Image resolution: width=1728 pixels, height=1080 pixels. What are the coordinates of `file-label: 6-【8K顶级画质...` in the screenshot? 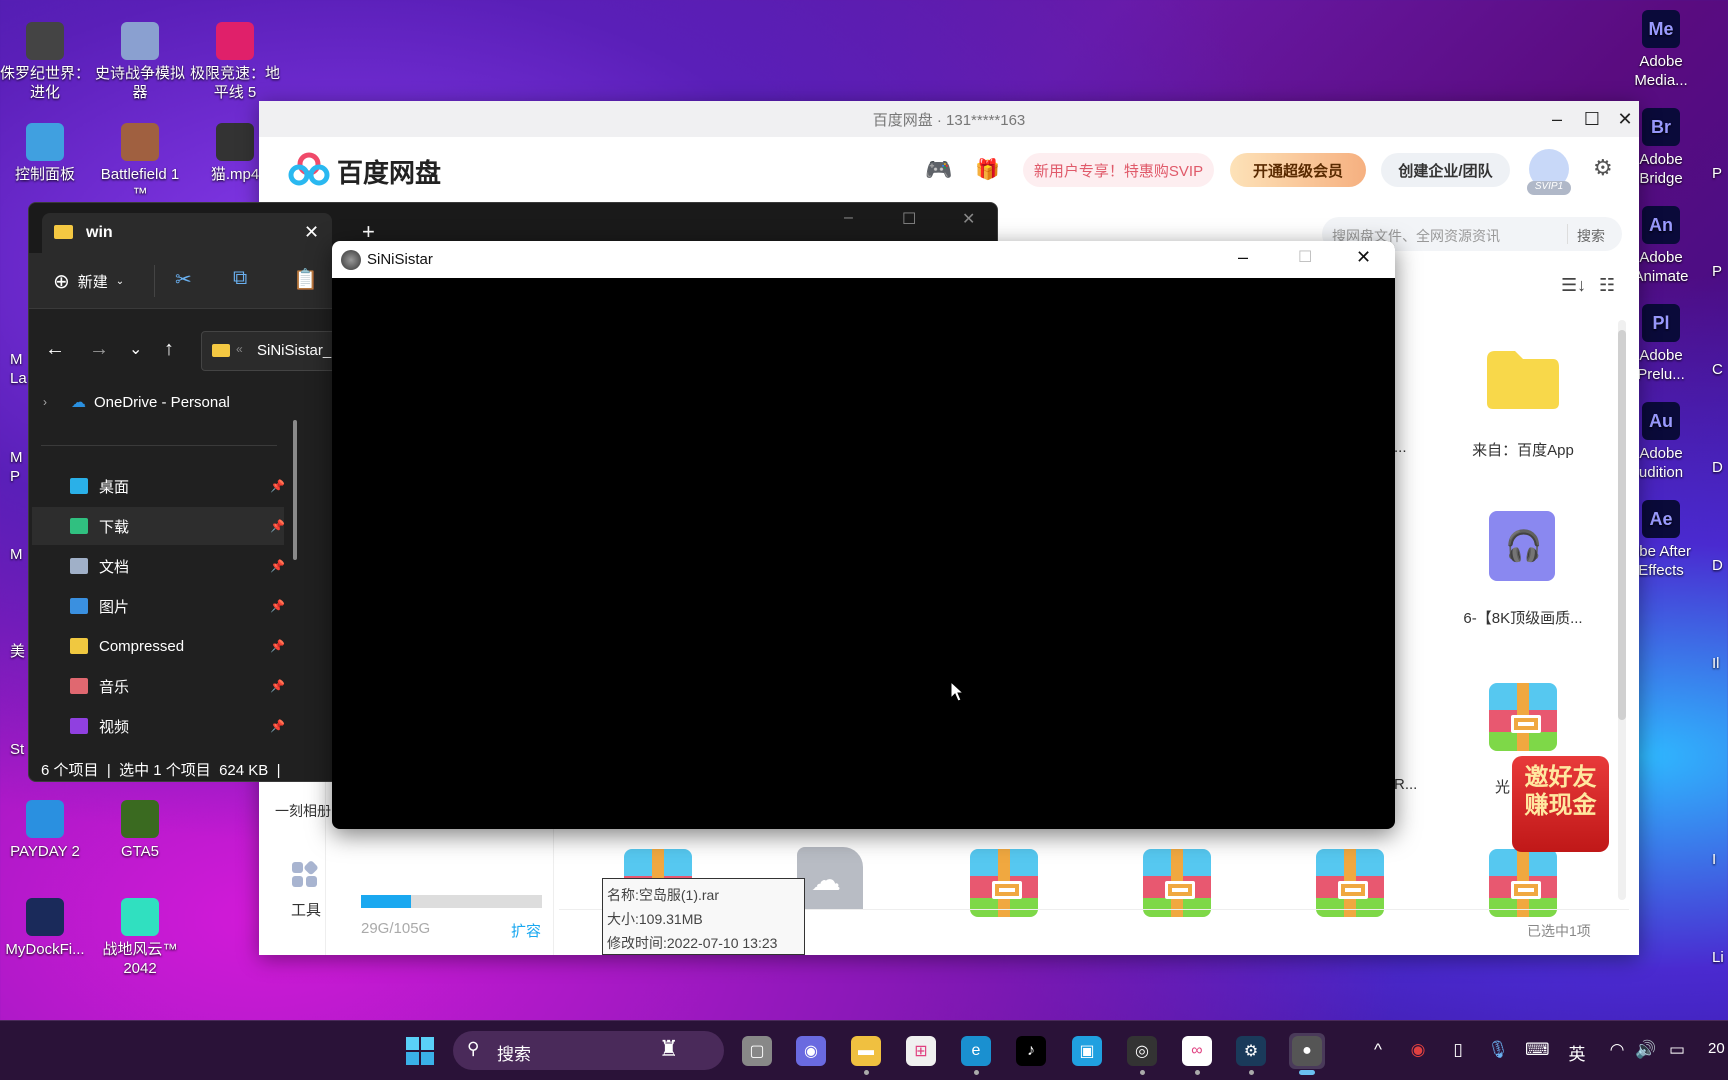 It's located at (1523, 617).